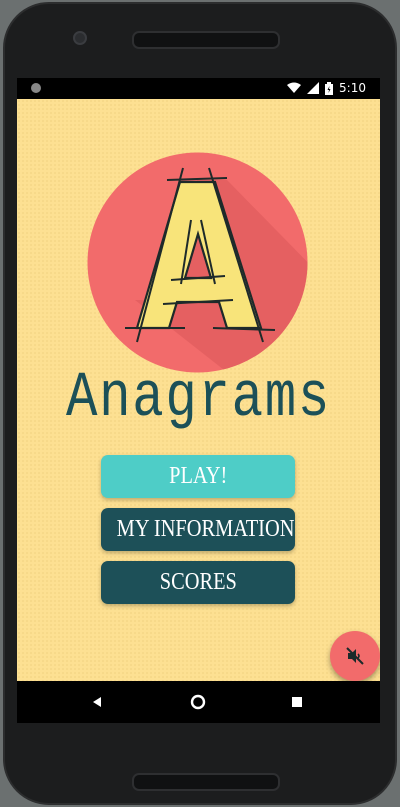 Image resolution: width=400 pixels, height=807 pixels. I want to click on battery-icon, so click(329, 88).